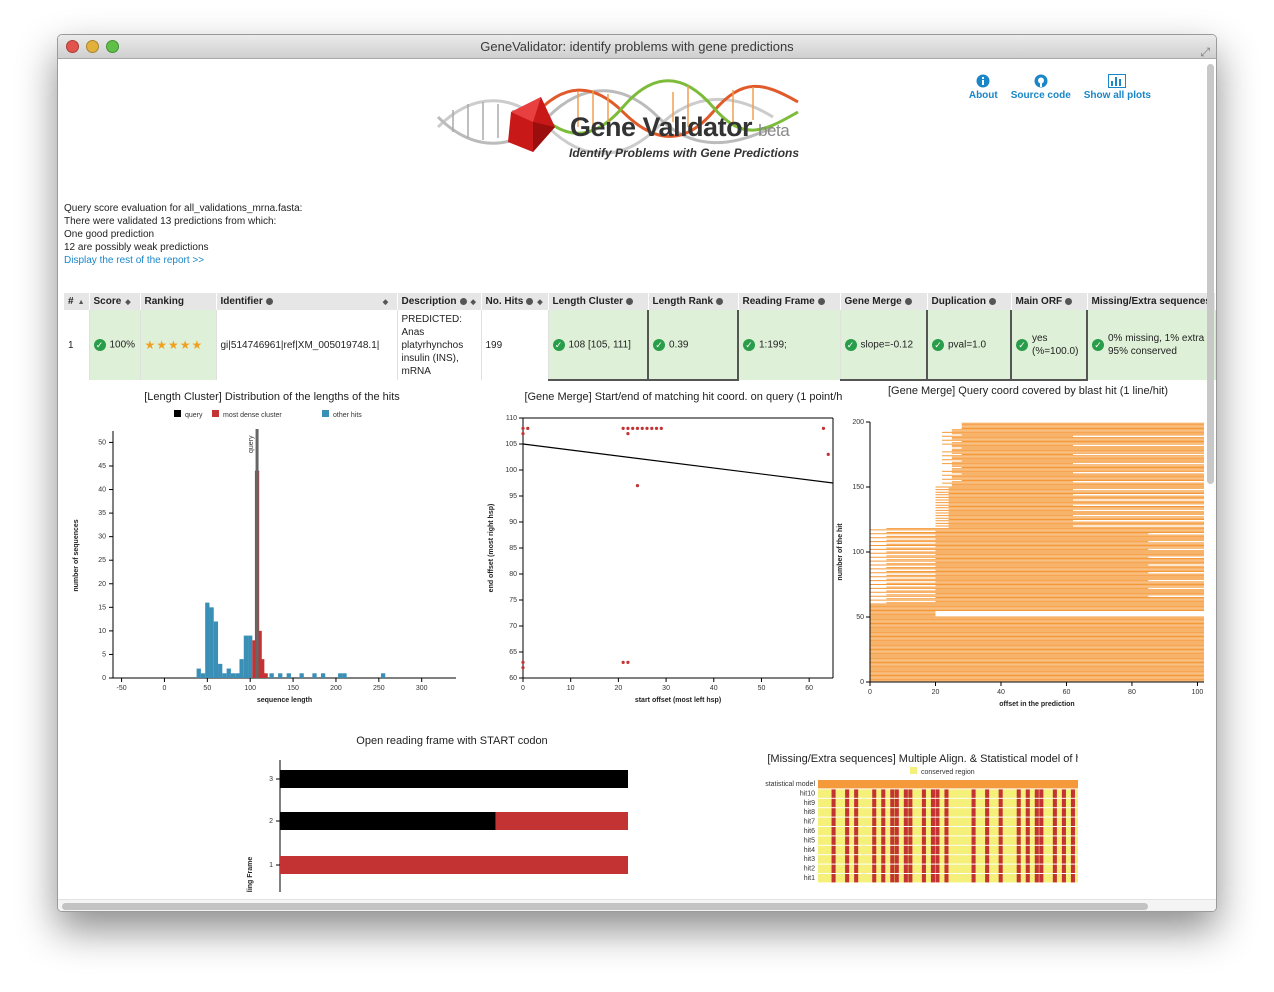 The width and height of the screenshot is (1274, 992). Describe the element at coordinates (809, 859) in the screenshot. I see `row-label: hit3` at that location.